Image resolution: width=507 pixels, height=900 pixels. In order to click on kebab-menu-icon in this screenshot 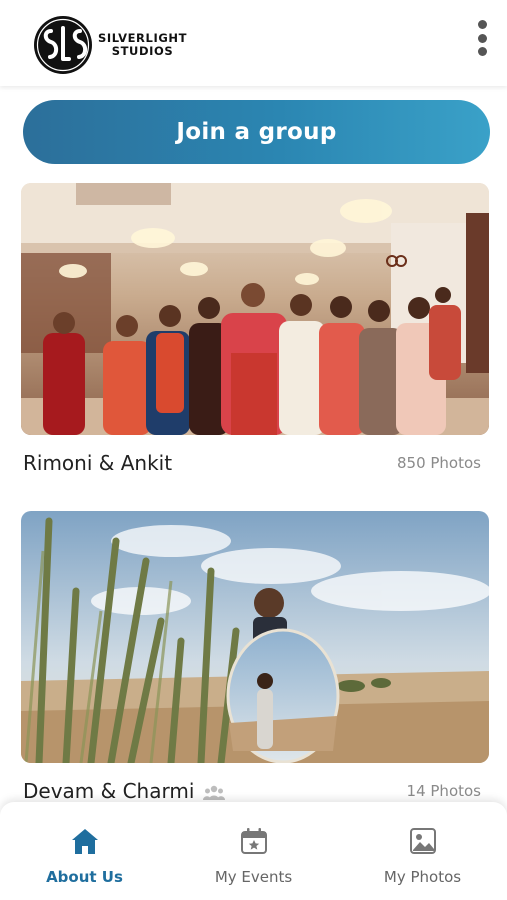, I will do `click(482, 38)`.